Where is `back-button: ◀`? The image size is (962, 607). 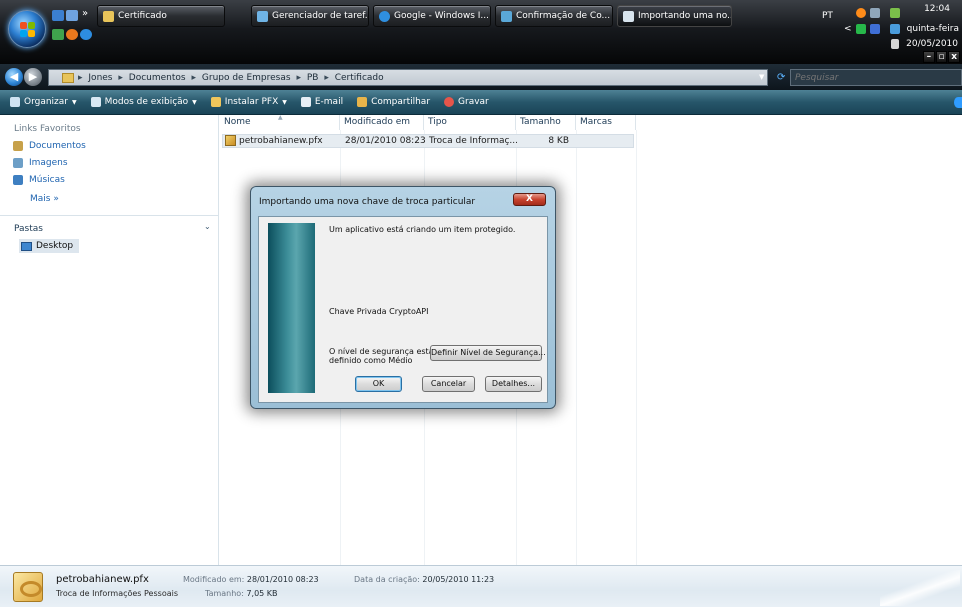 back-button: ◀ is located at coordinates (14, 77).